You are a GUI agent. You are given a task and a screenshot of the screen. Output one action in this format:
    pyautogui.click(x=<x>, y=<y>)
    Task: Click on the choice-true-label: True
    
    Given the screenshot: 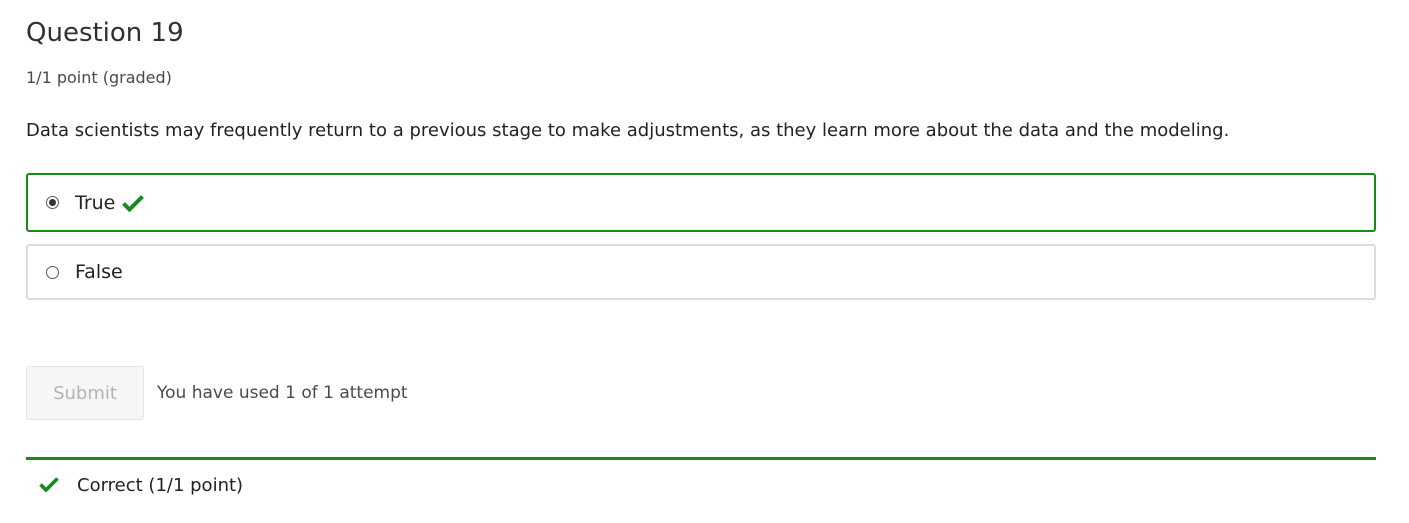 What is the action you would take?
    pyautogui.click(x=95, y=202)
    